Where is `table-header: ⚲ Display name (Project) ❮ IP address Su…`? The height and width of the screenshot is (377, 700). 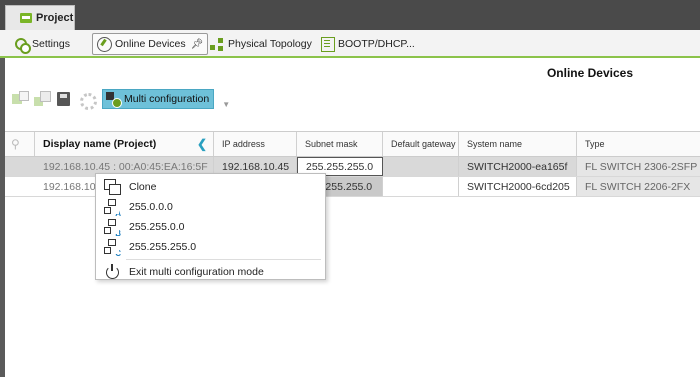
table-header: ⚲ Display name (Project) ❮ IP address Su… is located at coordinates (352, 144).